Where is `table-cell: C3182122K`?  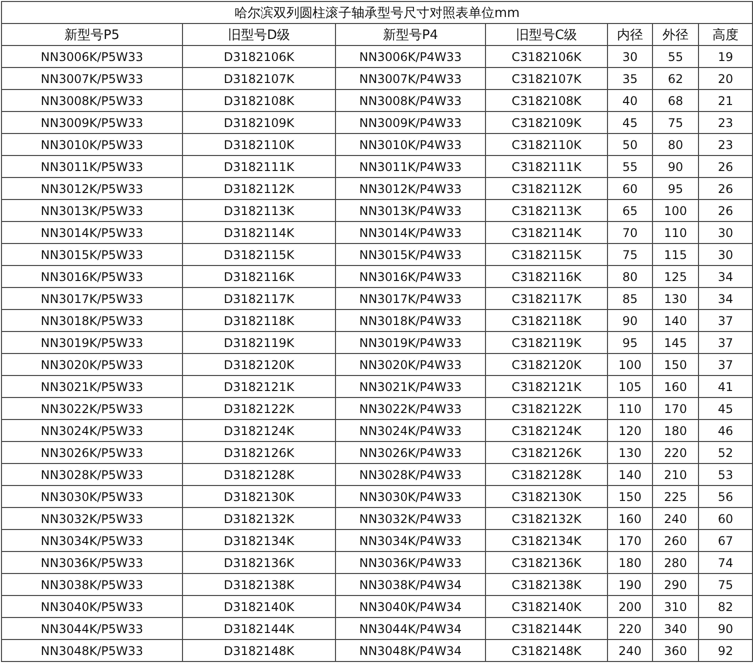 table-cell: C3182122K is located at coordinates (547, 409).